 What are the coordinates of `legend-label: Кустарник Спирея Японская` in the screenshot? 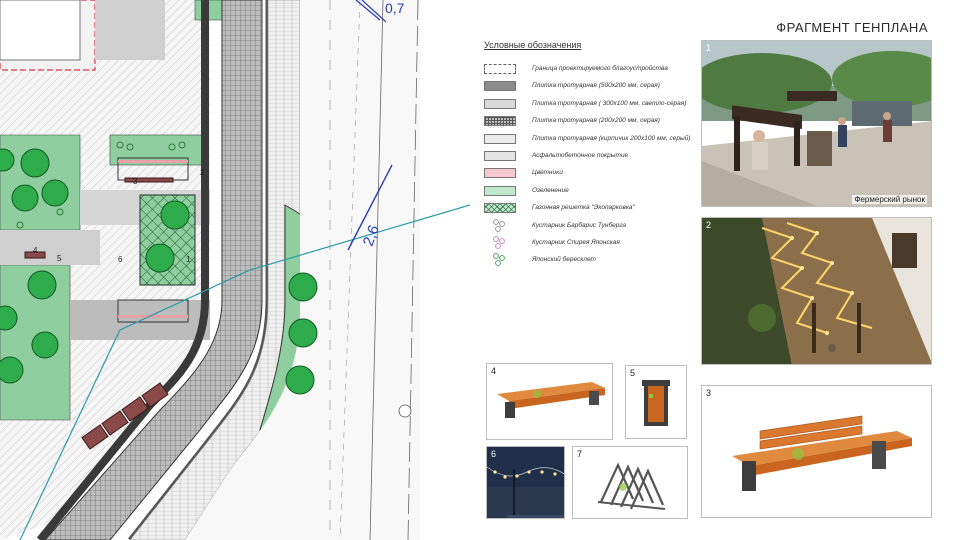 It's located at (576, 242).